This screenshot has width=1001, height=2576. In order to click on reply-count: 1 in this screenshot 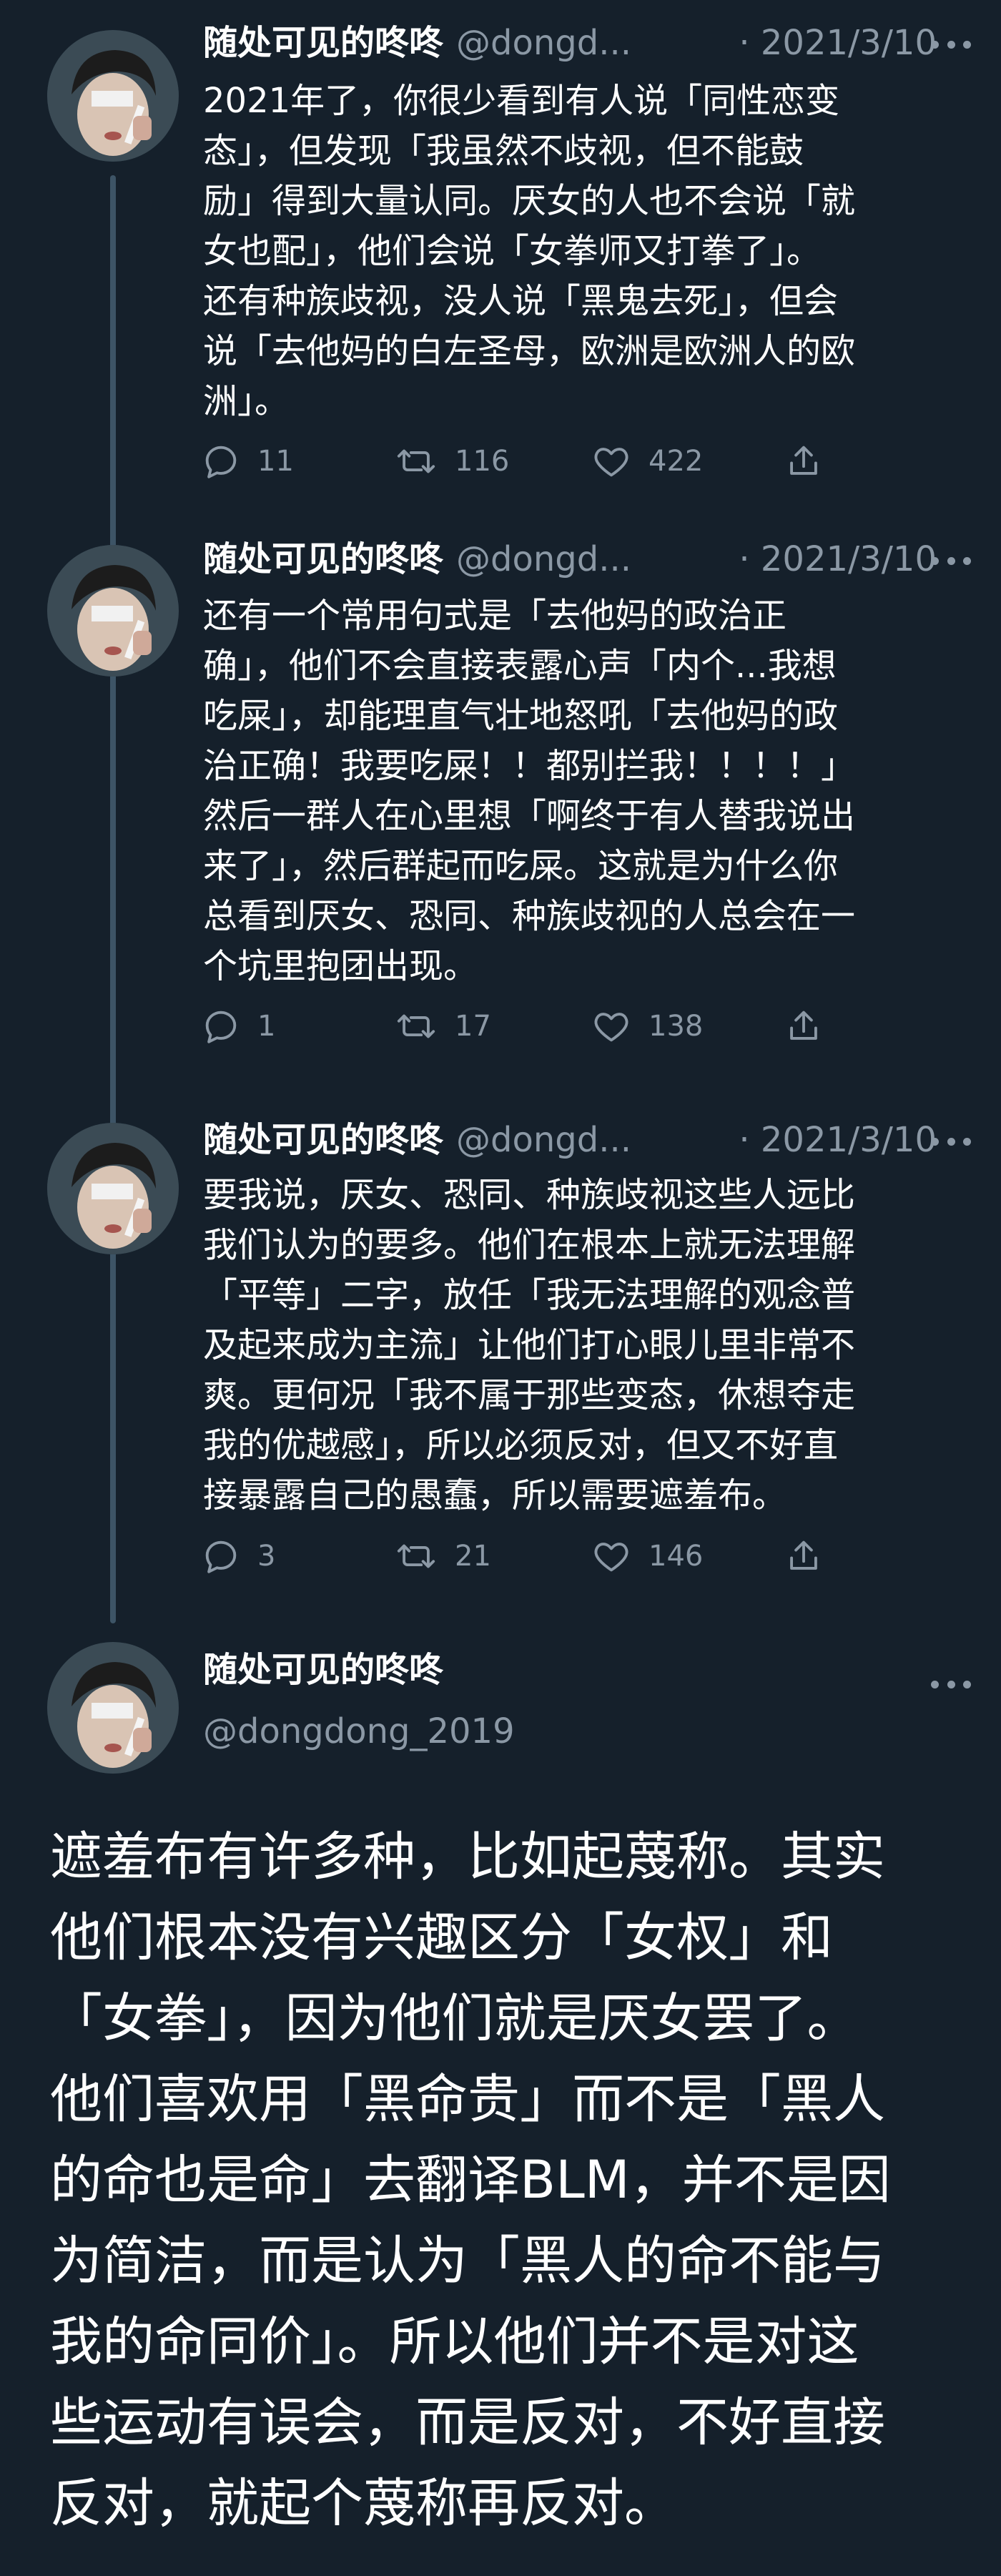, I will do `click(266, 1027)`.